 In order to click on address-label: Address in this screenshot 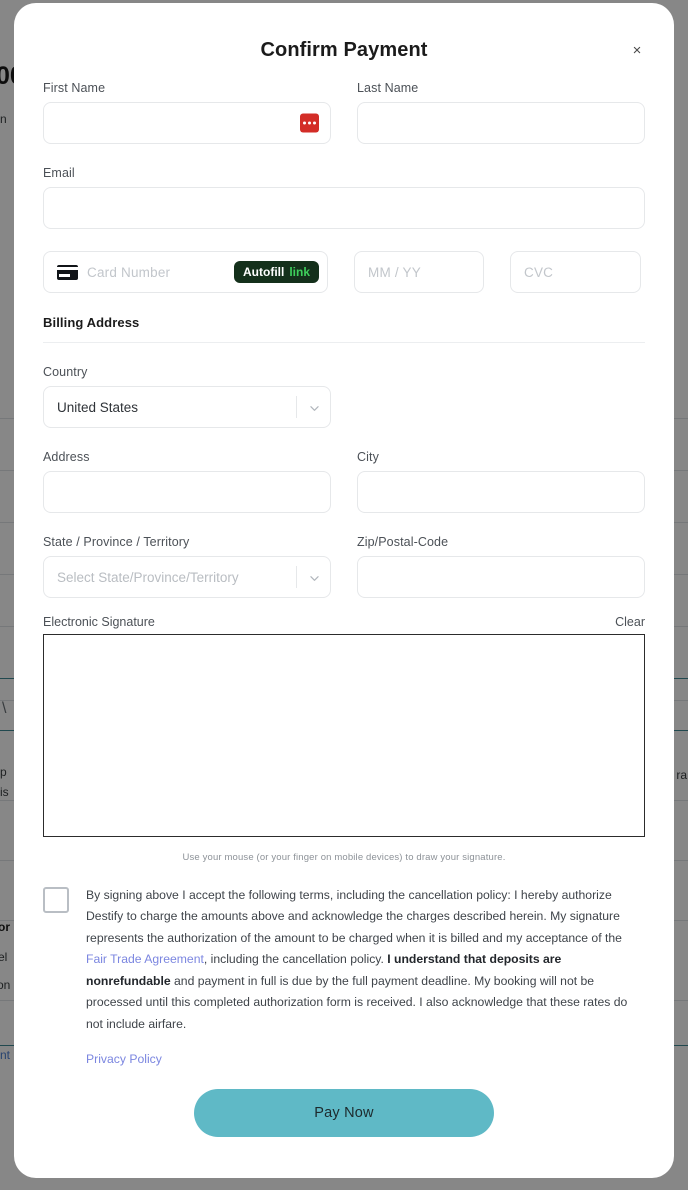, I will do `click(66, 457)`.